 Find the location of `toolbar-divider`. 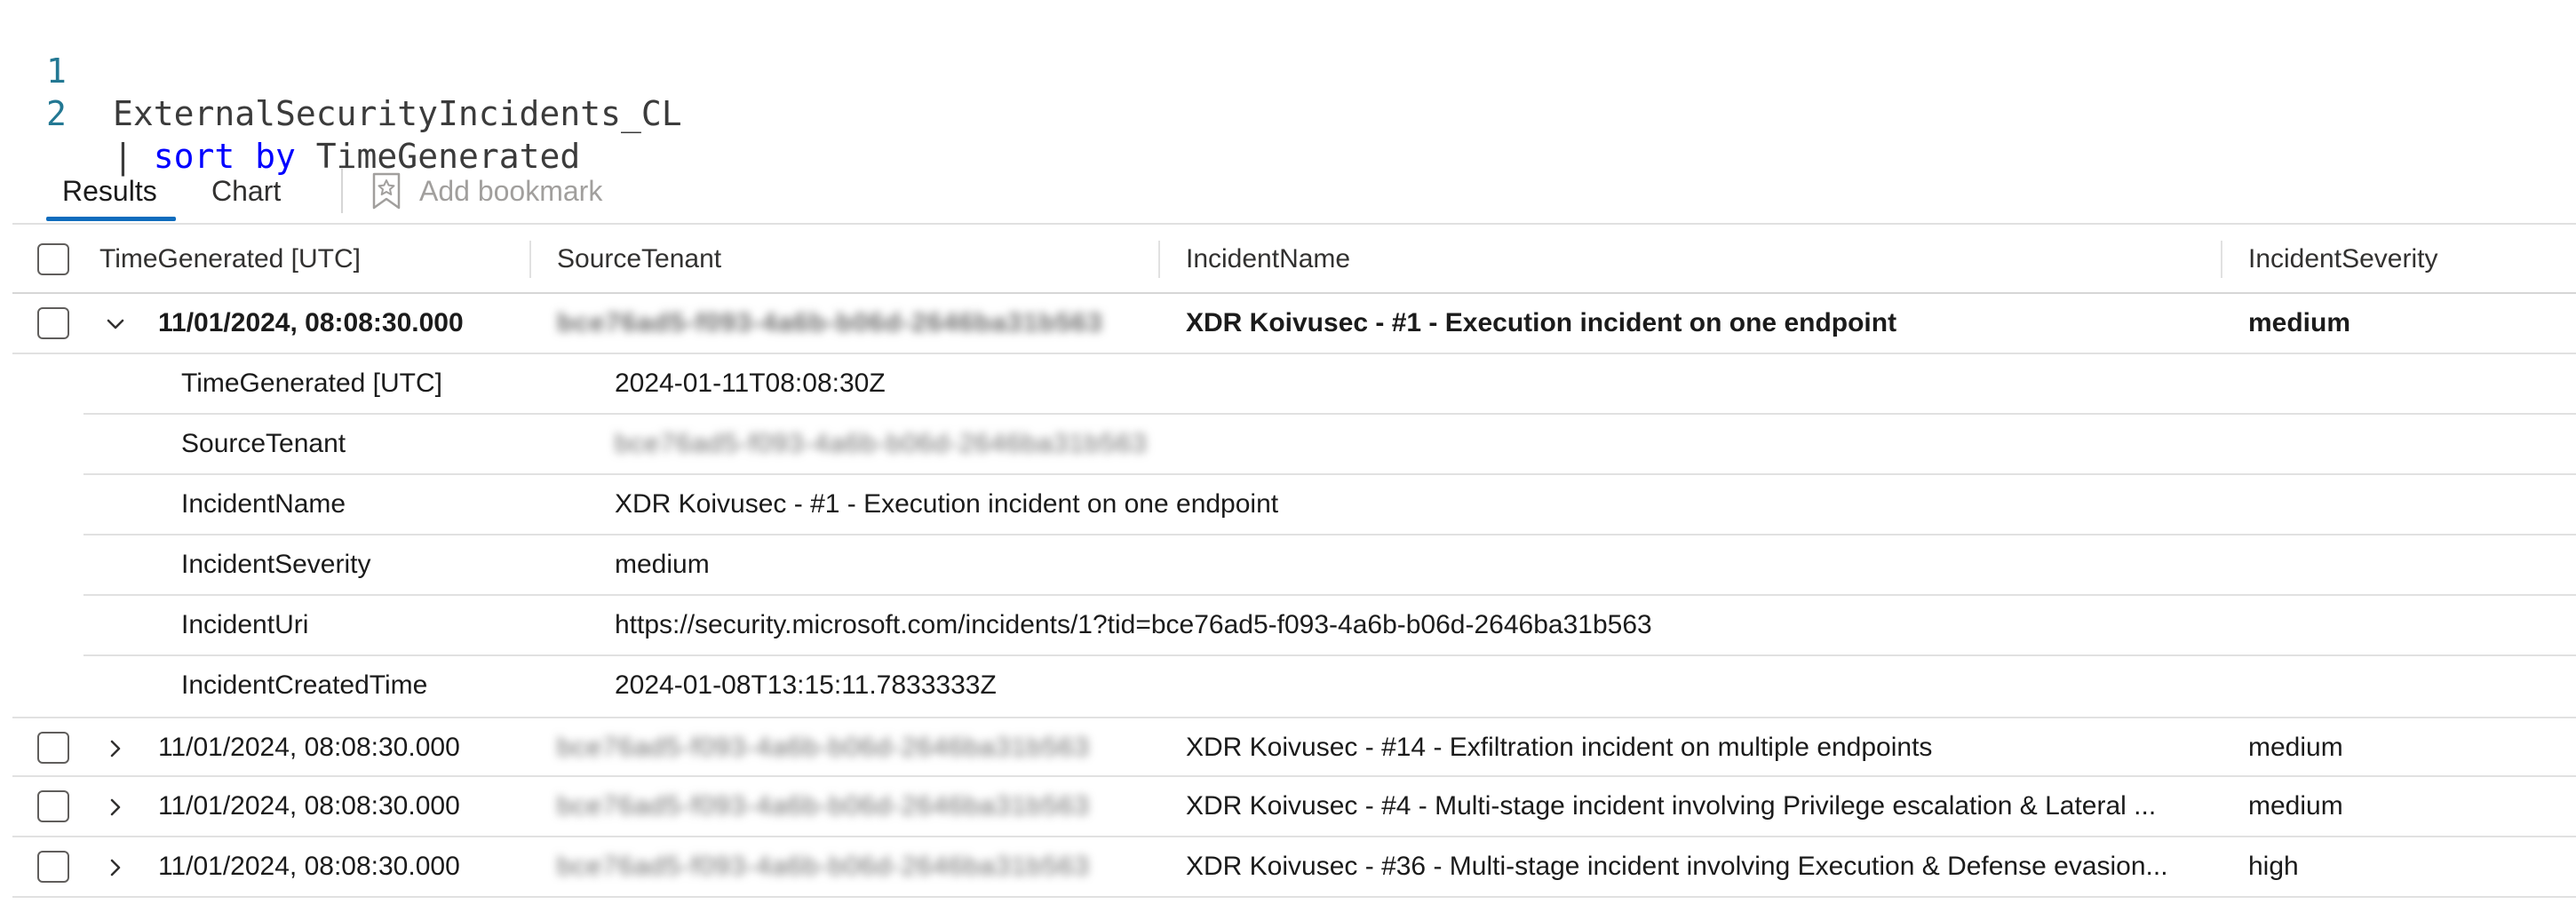

toolbar-divider is located at coordinates (342, 191).